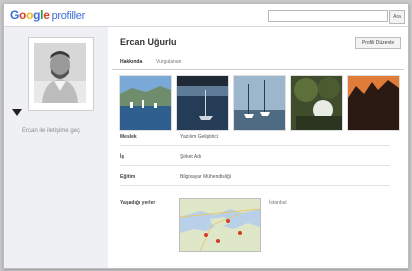  Describe the element at coordinates (138, 203) in the screenshot. I see `places-label: Yaşadığı yerler` at that location.